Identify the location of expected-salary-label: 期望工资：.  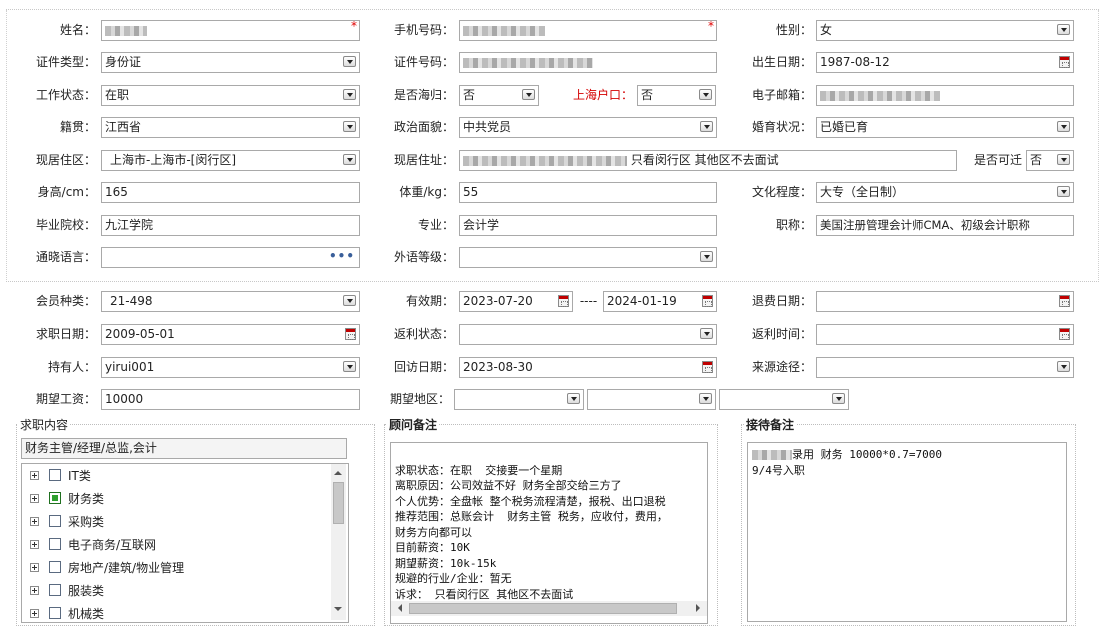
(65, 399).